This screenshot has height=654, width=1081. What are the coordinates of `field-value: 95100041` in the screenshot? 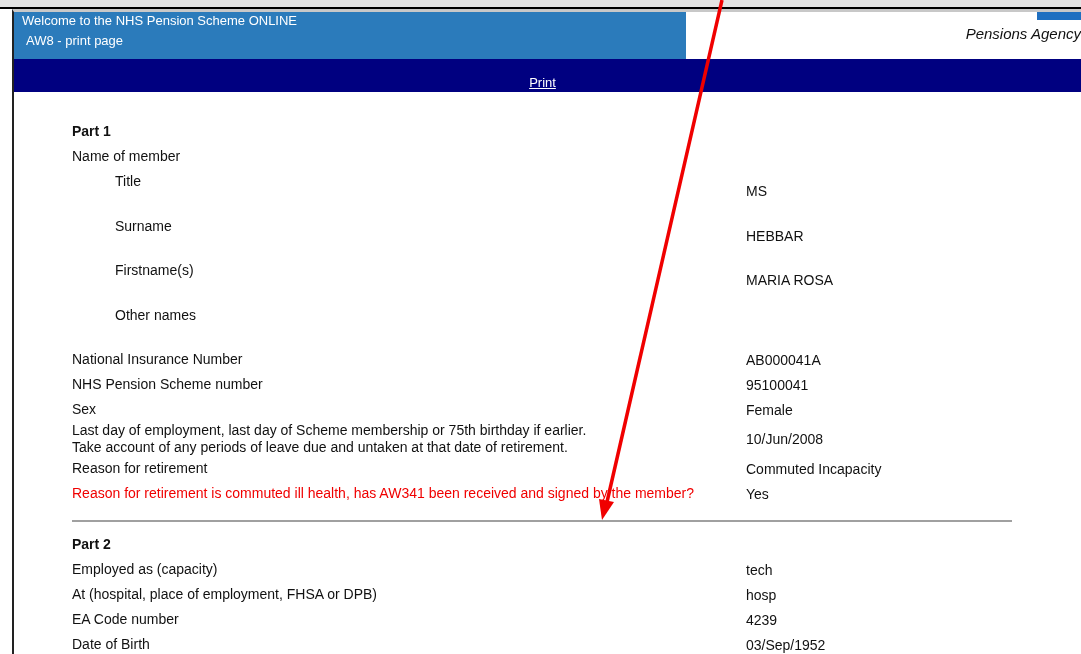 It's located at (777, 384).